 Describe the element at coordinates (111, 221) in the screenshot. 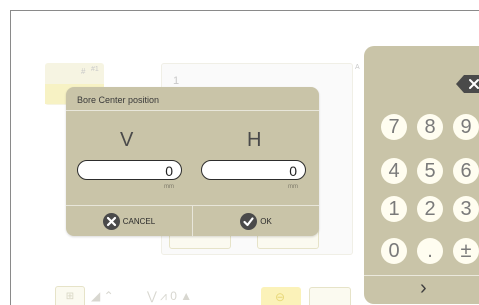

I see `cancel-icon` at that location.